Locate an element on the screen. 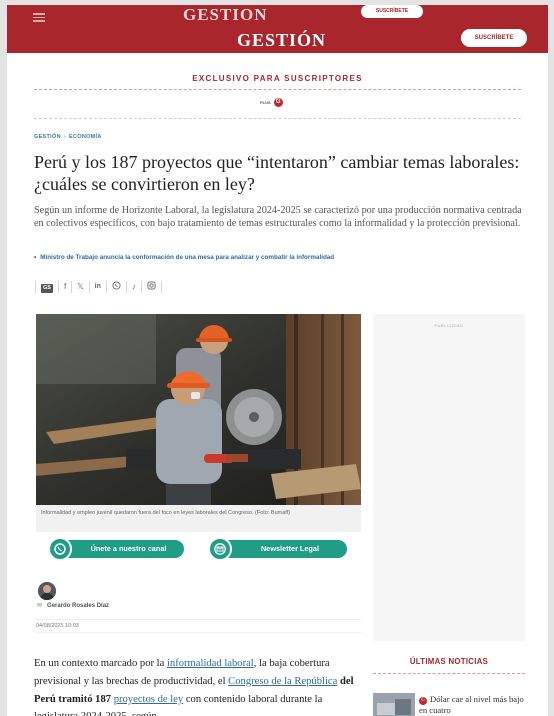 This screenshot has width=554, height=716. instagram-icon is located at coordinates (151, 287).